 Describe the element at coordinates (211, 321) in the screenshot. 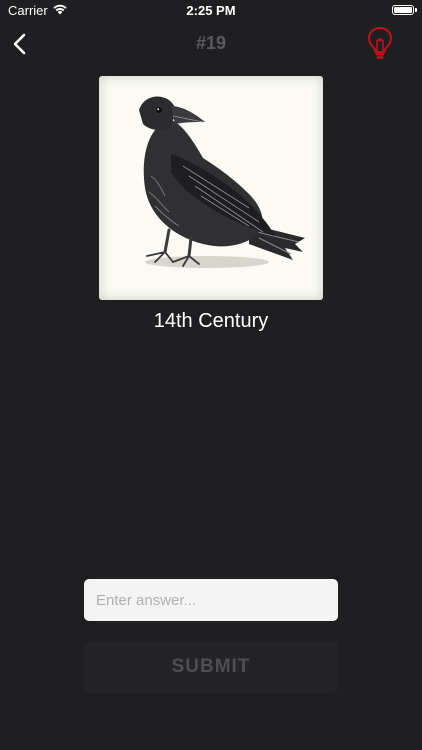

I see `puzzle-caption: 14th Century` at that location.